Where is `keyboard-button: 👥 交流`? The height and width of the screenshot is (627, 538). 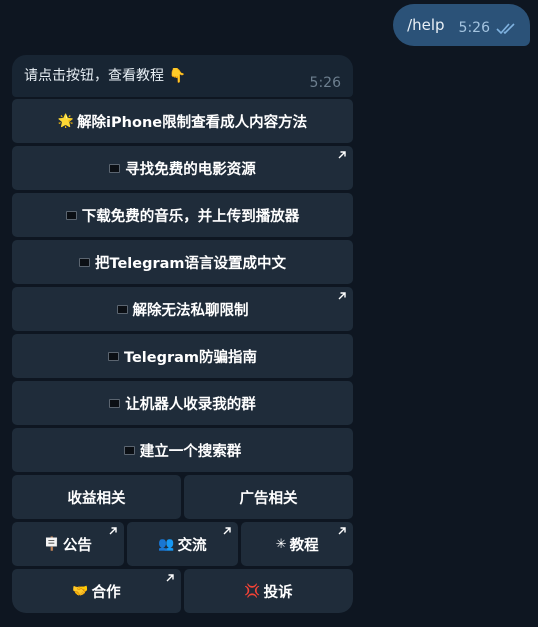 keyboard-button: 👥 交流 is located at coordinates (182, 544).